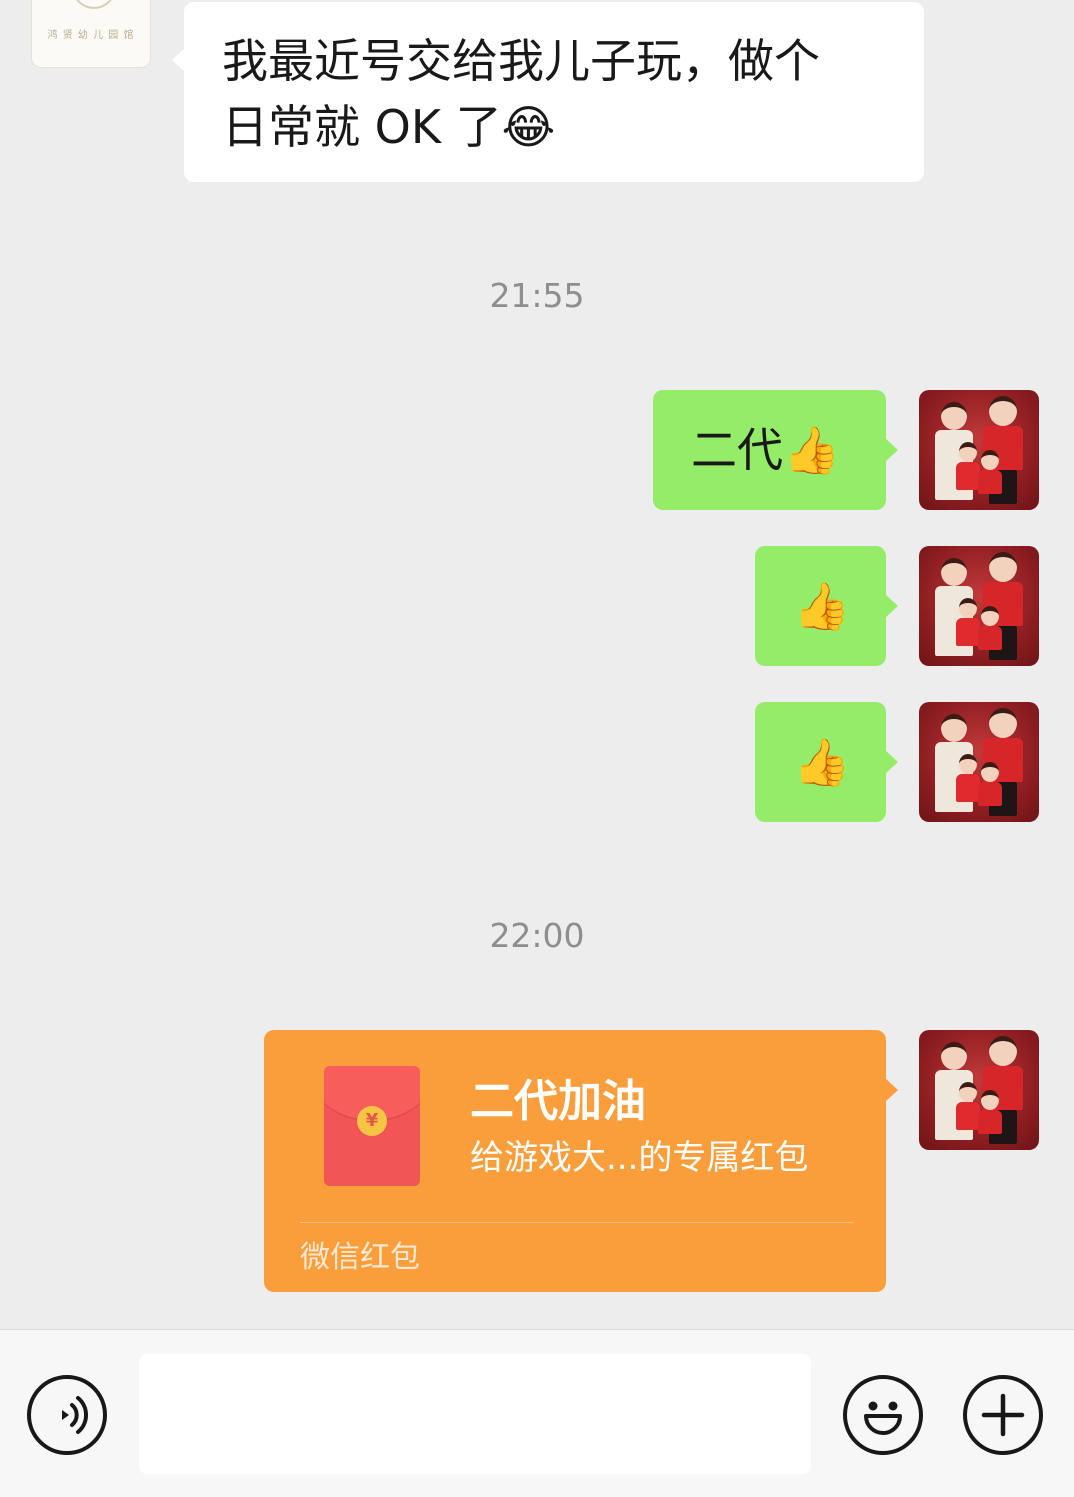  Describe the element at coordinates (75, 1415) in the screenshot. I see `voice-icon` at that location.